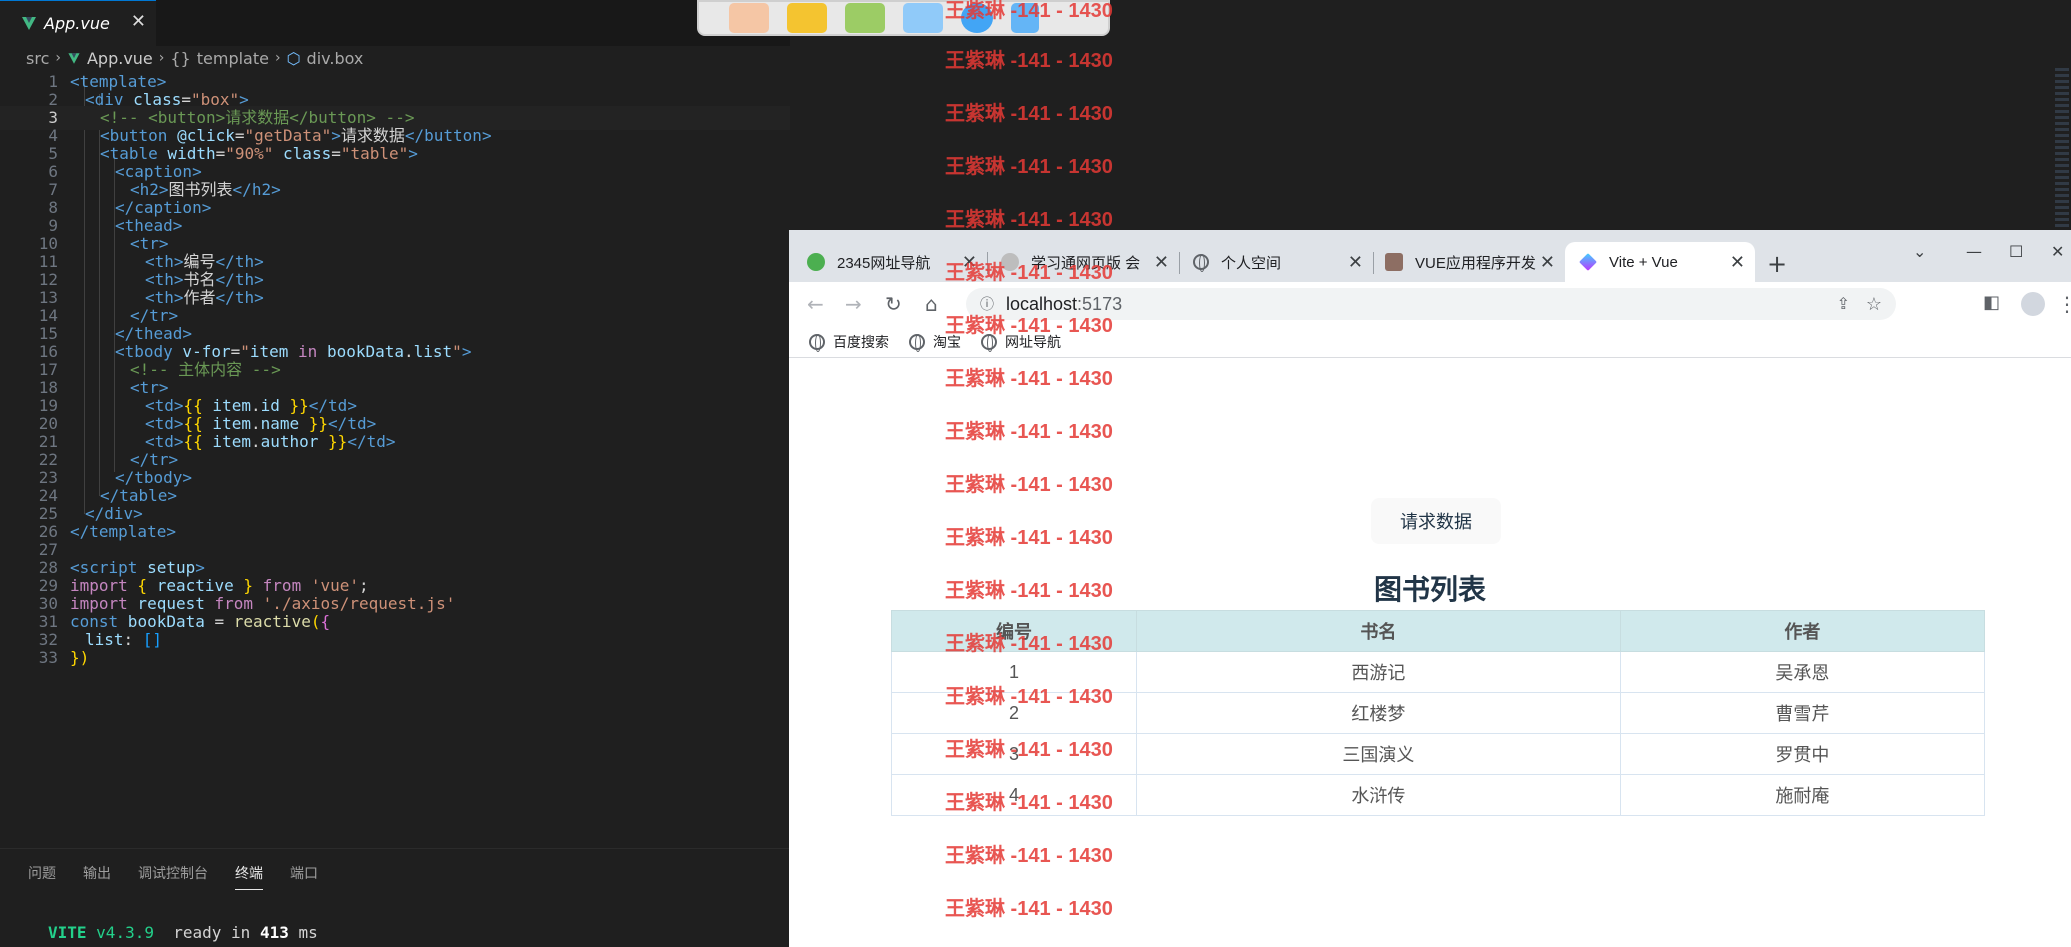 This screenshot has width=2071, height=947. I want to click on browser-tab: 学习通网页版 会 ✕, so click(1090, 262).